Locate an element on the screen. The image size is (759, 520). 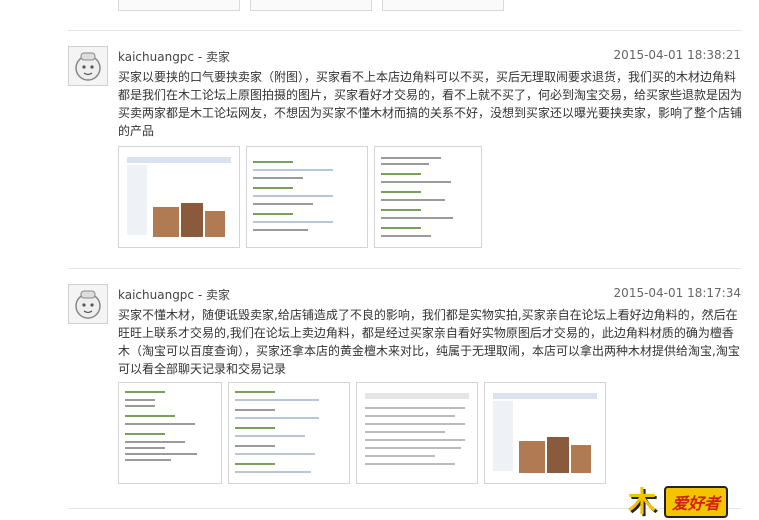
watermark-text: 爱好者 is located at coordinates (696, 502).